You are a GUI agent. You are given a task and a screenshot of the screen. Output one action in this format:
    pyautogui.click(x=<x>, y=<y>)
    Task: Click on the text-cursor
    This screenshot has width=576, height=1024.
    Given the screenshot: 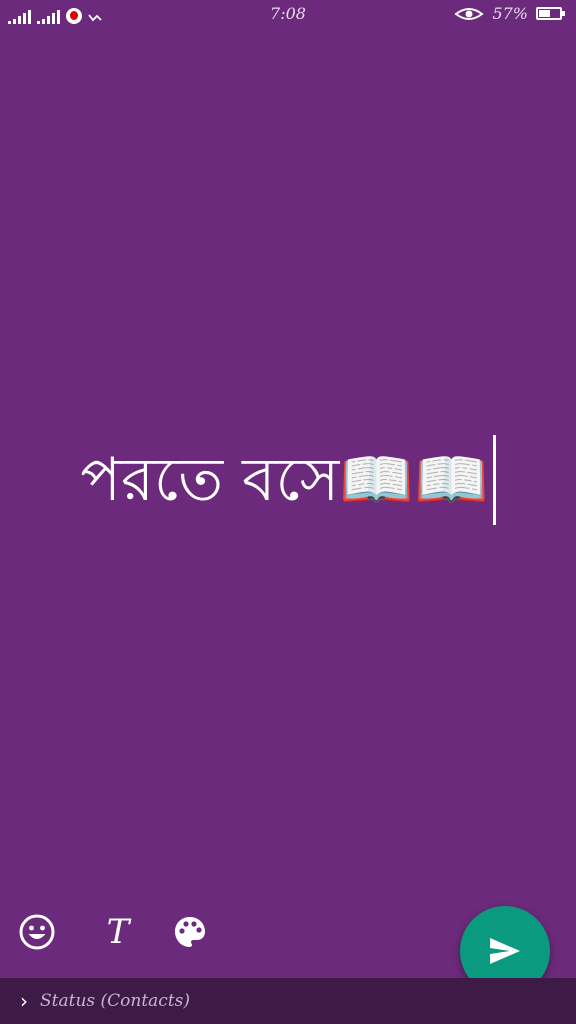 What is the action you would take?
    pyautogui.click(x=494, y=480)
    